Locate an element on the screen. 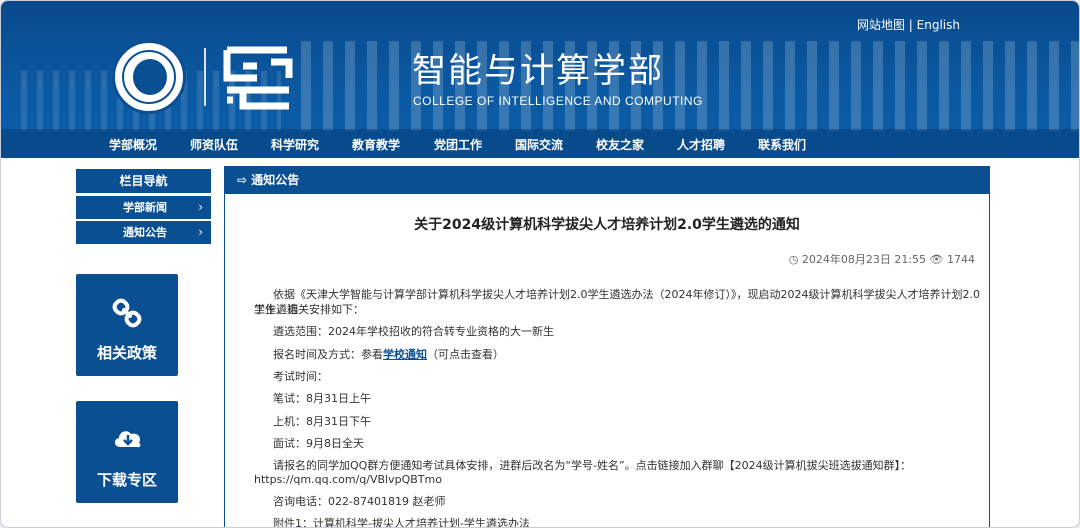 The width and height of the screenshot is (1080, 528). paragraph-scope: 遴选范围：2024年学校招收的符合转专业资格的大一新生 is located at coordinates (413, 331).